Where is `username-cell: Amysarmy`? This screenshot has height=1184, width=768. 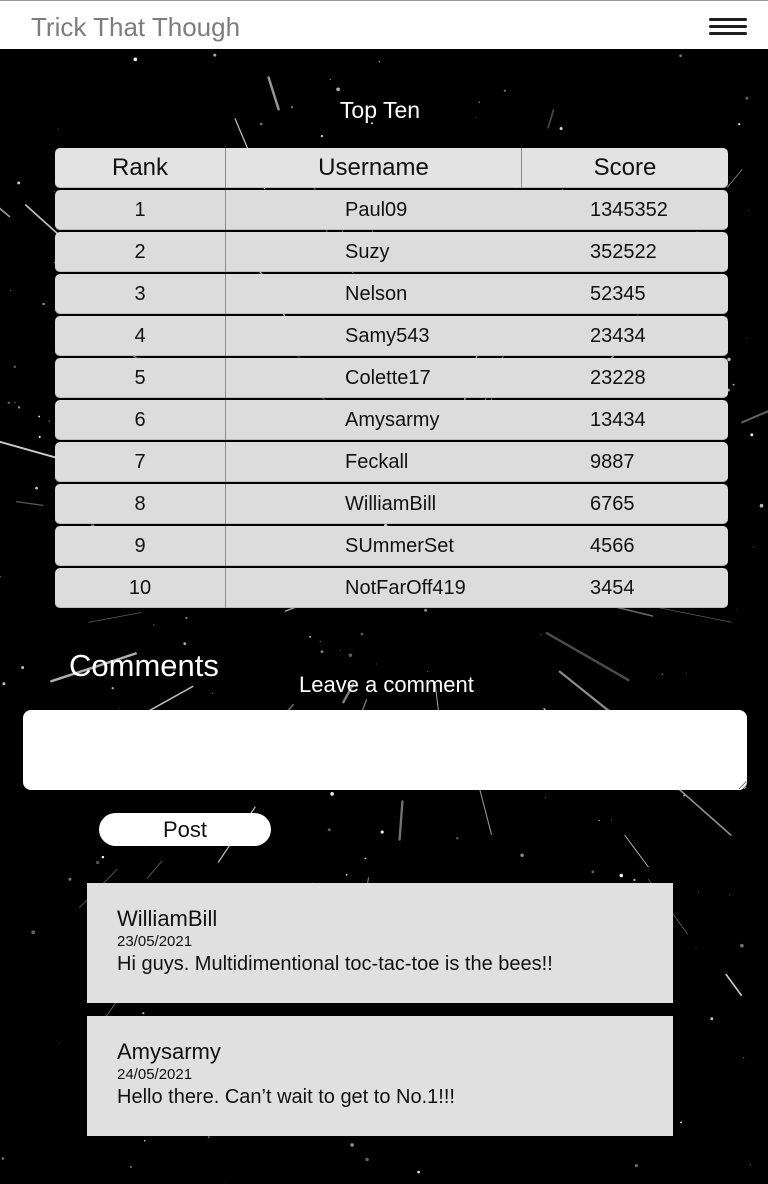 username-cell: Amysarmy is located at coordinates (392, 419).